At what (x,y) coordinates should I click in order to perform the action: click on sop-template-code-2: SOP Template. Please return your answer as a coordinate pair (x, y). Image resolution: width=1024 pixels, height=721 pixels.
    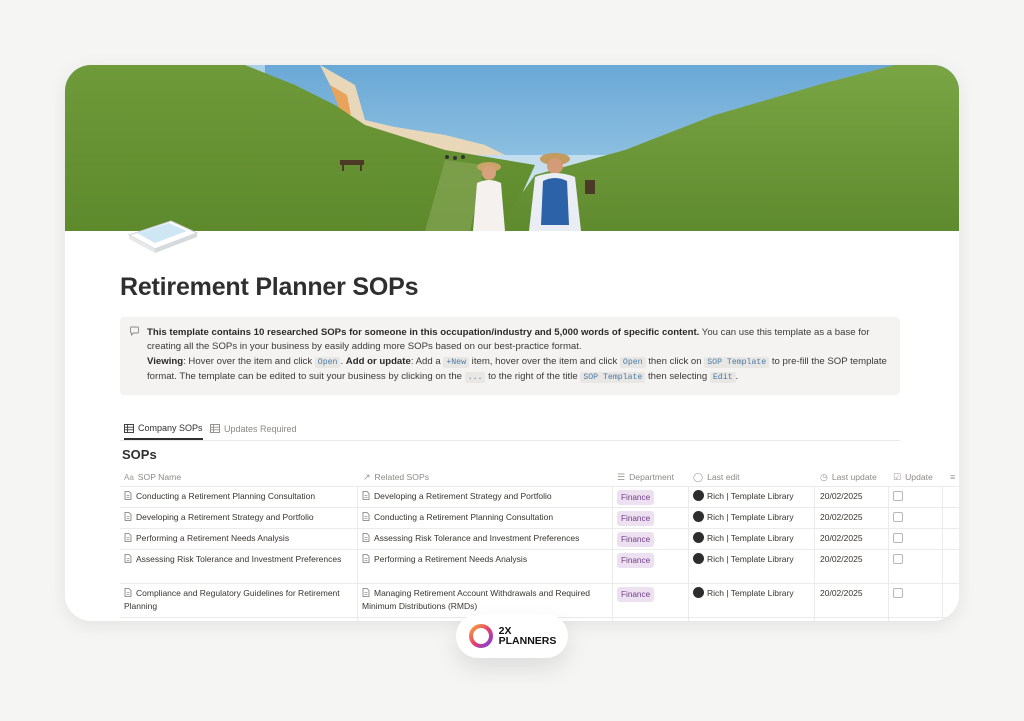
    Looking at the image, I should click on (613, 378).